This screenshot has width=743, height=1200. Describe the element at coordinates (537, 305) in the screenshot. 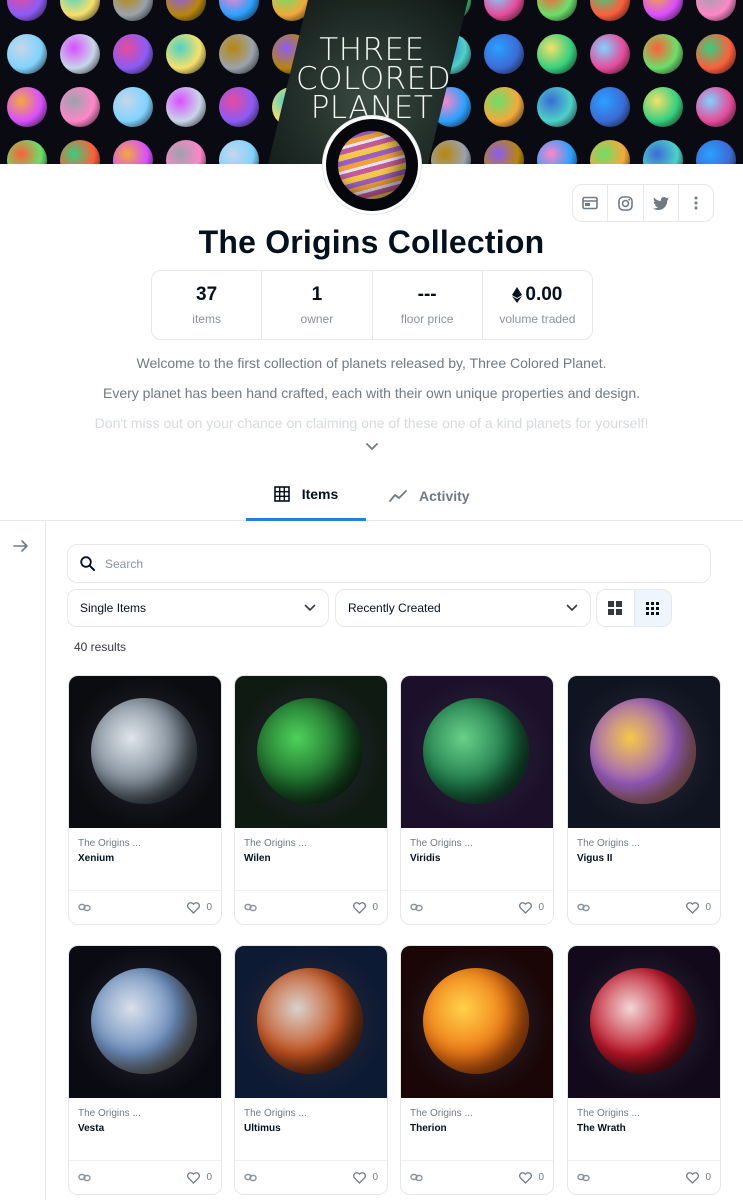

I see `stat-volume-traded: 0.00 volume traded` at that location.